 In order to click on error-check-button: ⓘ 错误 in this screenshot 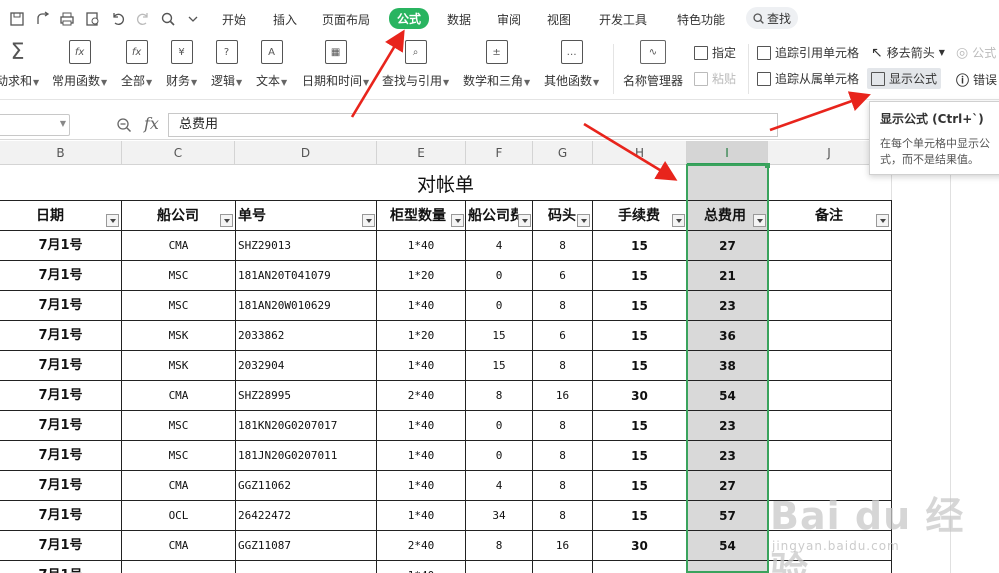, I will do `click(976, 79)`.